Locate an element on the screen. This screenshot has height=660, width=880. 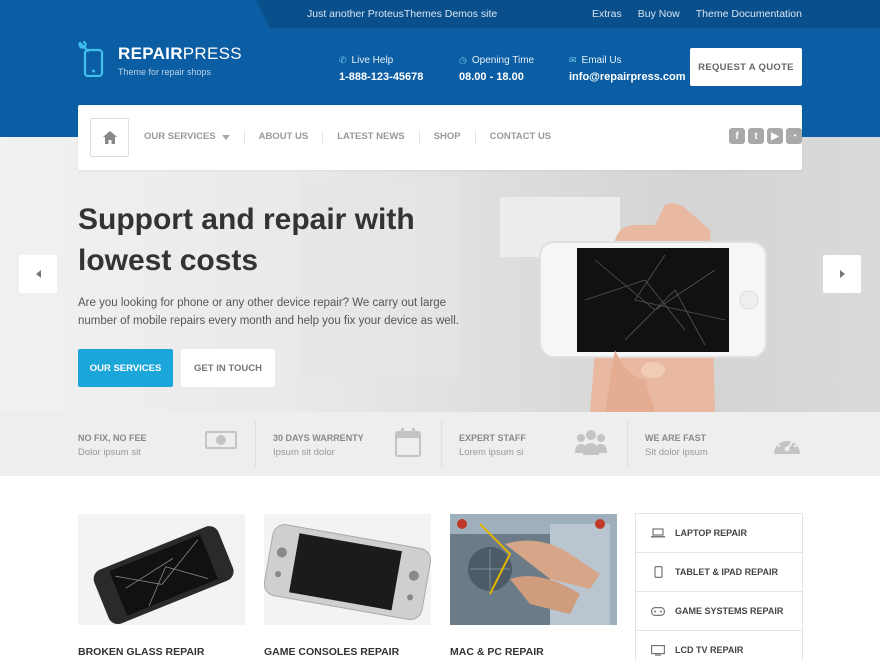
nav-item-about-us: ABOUT US is located at coordinates (284, 137).